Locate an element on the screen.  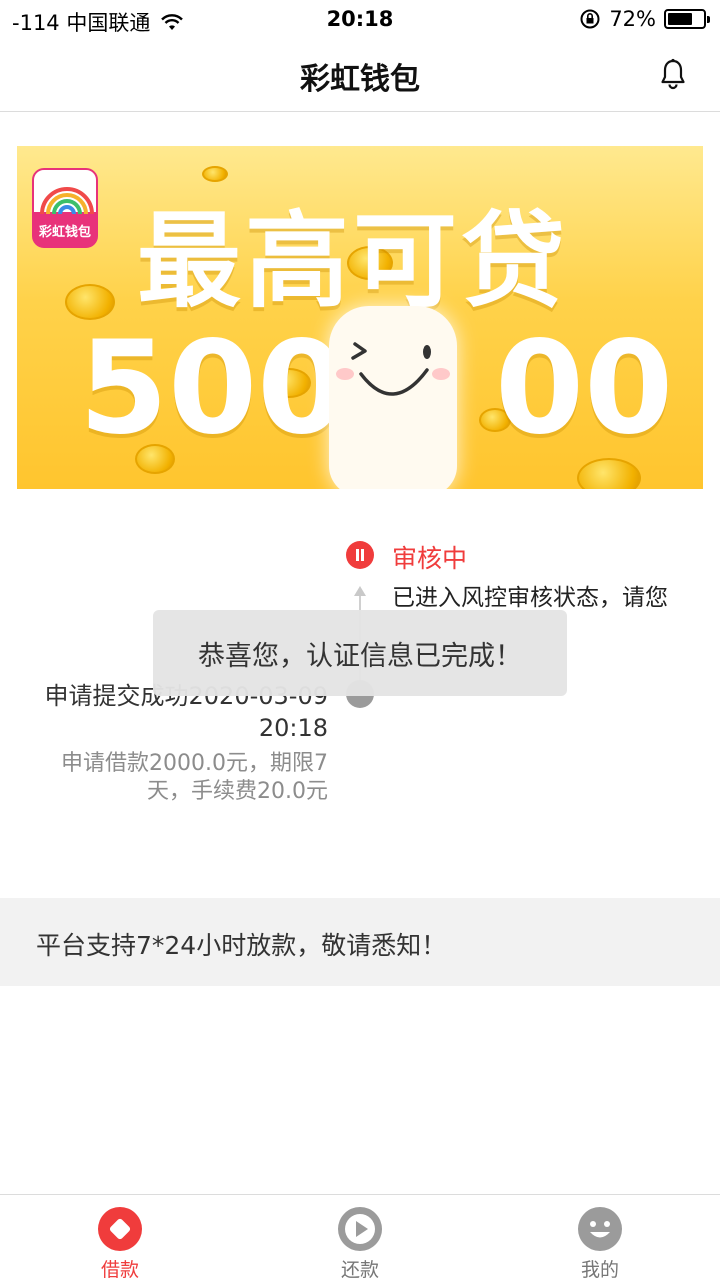
mascot-image is located at coordinates (393, 397).